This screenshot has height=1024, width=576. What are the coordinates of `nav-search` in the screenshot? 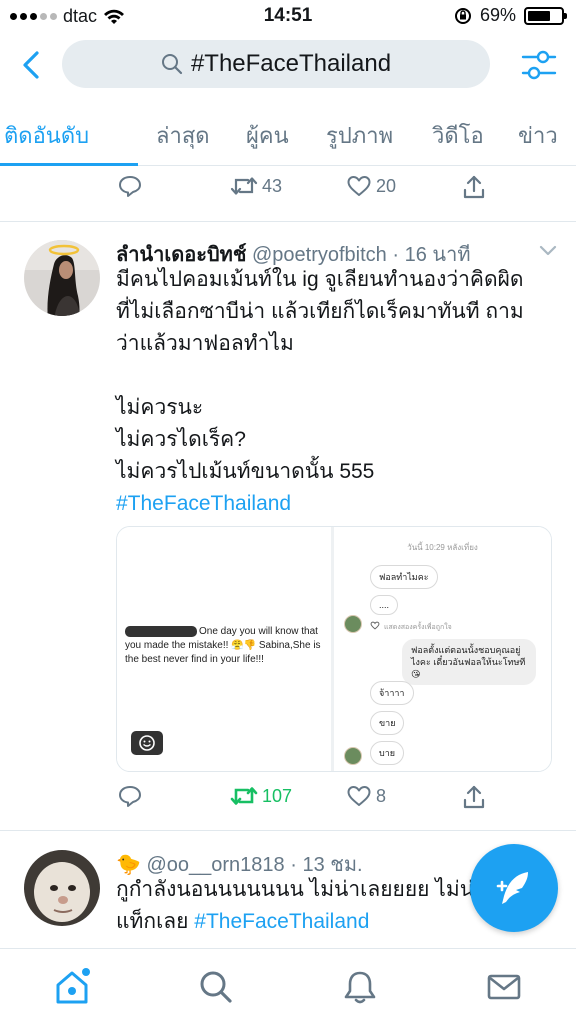 It's located at (216, 987).